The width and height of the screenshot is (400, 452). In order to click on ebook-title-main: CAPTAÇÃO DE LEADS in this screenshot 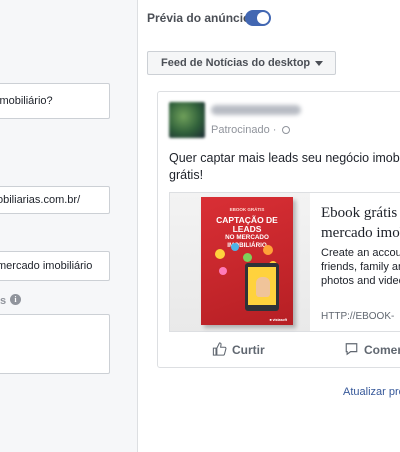, I will do `click(247, 224)`.